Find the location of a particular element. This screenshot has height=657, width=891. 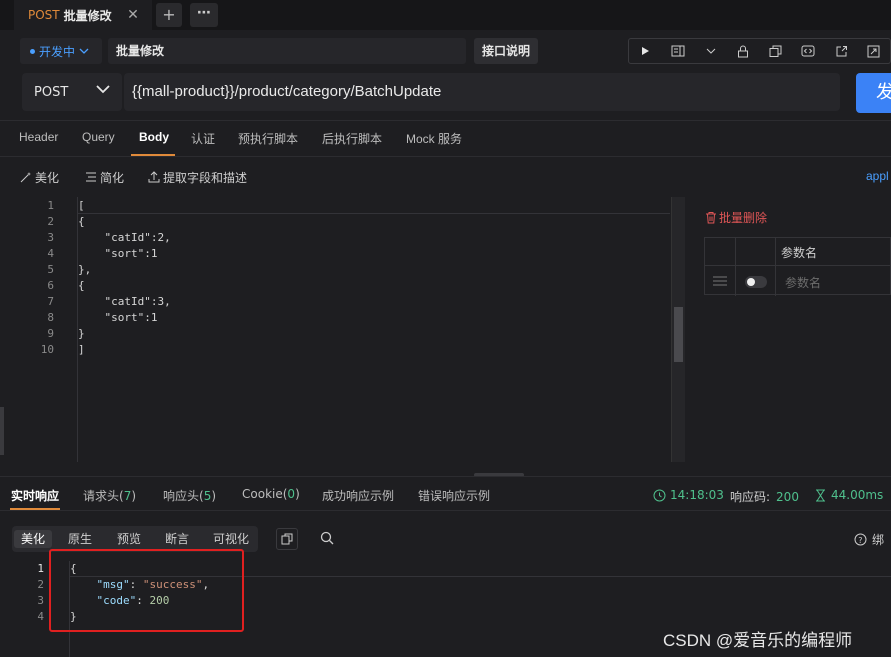

tab-cookie: Cookie(0) is located at coordinates (271, 496).